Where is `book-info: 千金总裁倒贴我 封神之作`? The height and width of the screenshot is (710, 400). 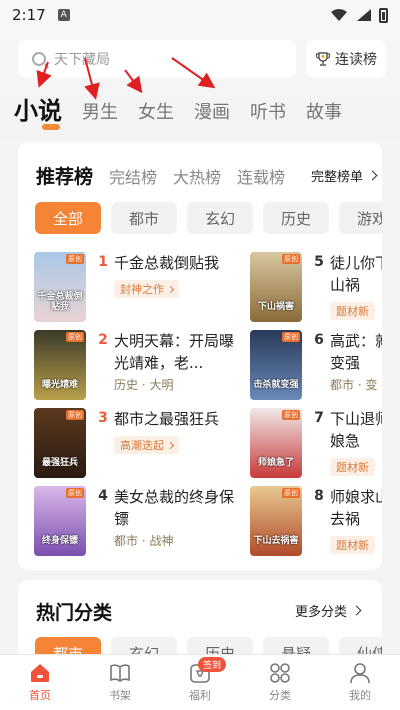
book-info: 千金总裁倒贴我 封神之作 is located at coordinates (174, 287).